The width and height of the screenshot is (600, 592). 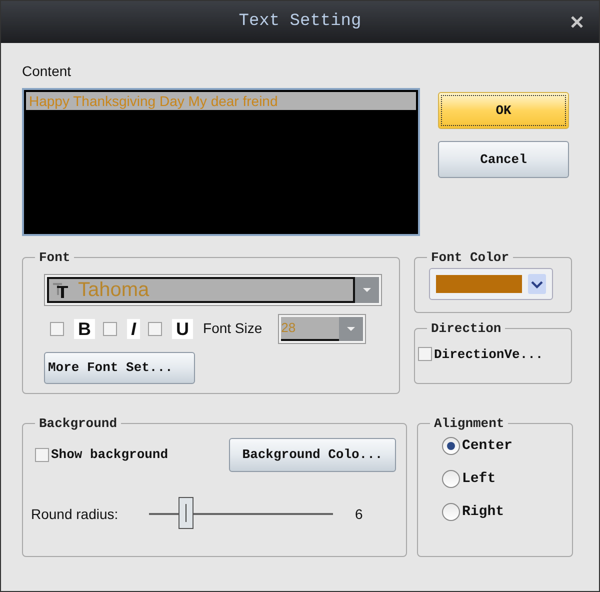 What do you see at coordinates (487, 446) in the screenshot?
I see `alignment-label: Center` at bounding box center [487, 446].